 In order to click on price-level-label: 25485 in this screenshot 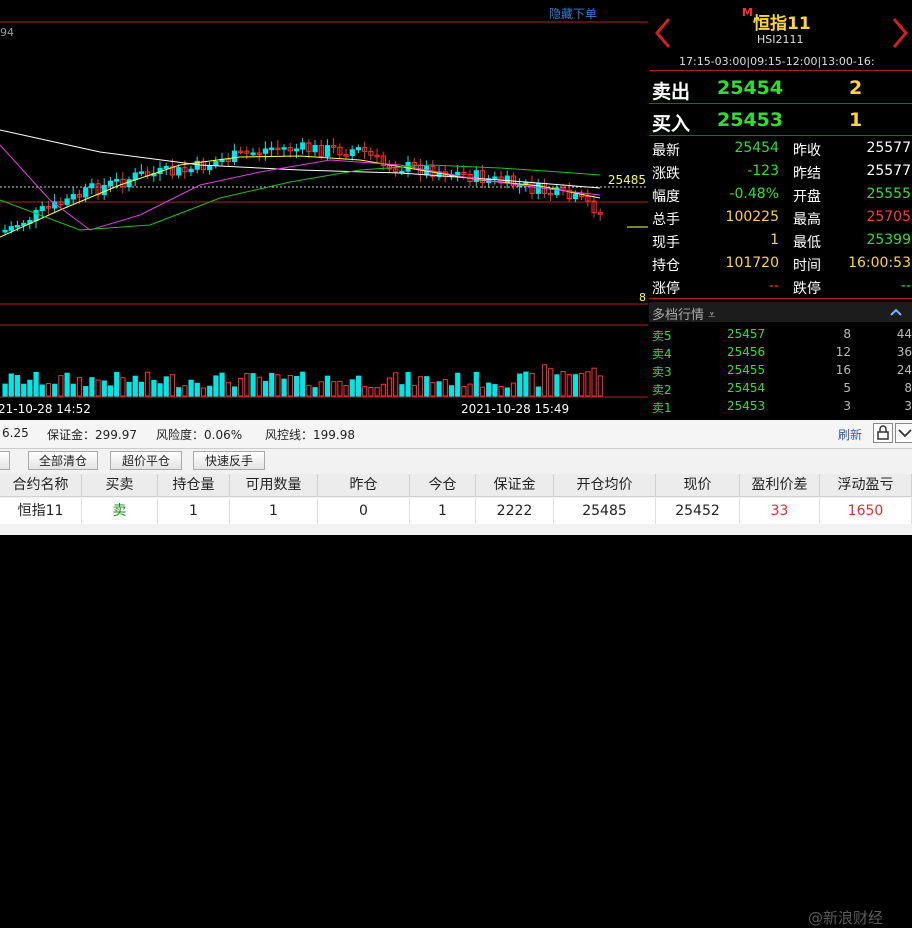, I will do `click(627, 180)`.